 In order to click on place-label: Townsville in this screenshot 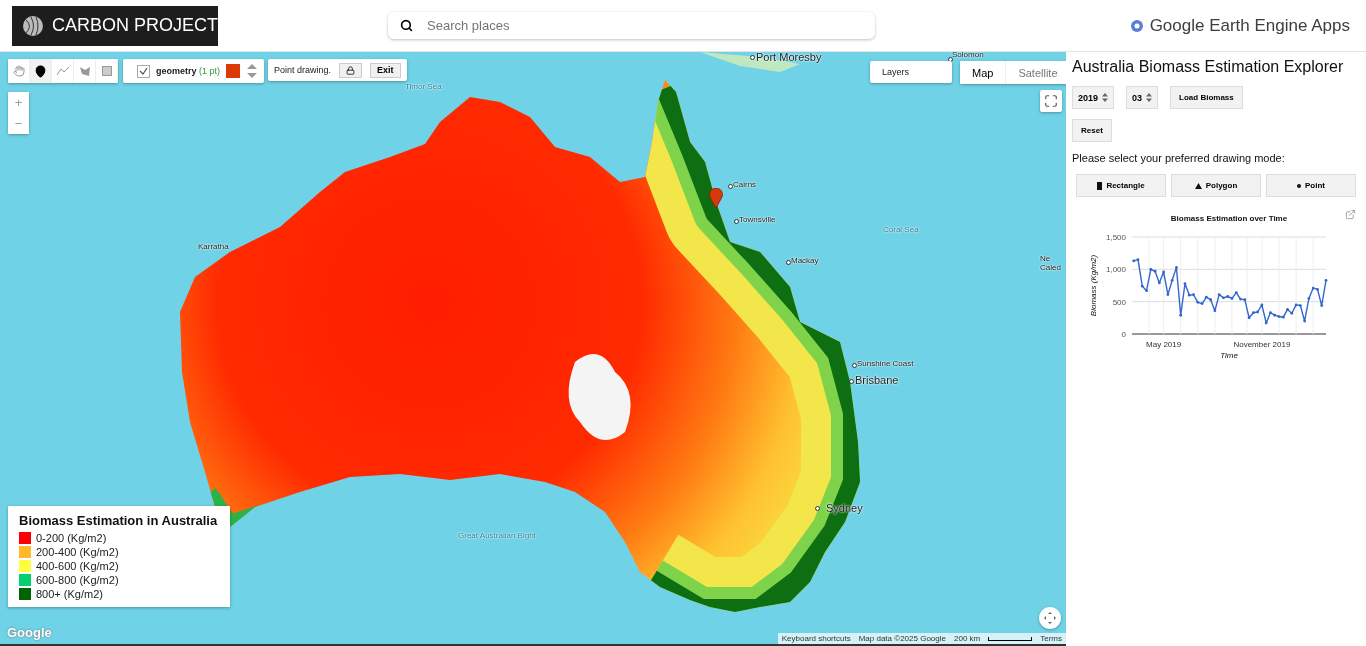, I will do `click(757, 219)`.